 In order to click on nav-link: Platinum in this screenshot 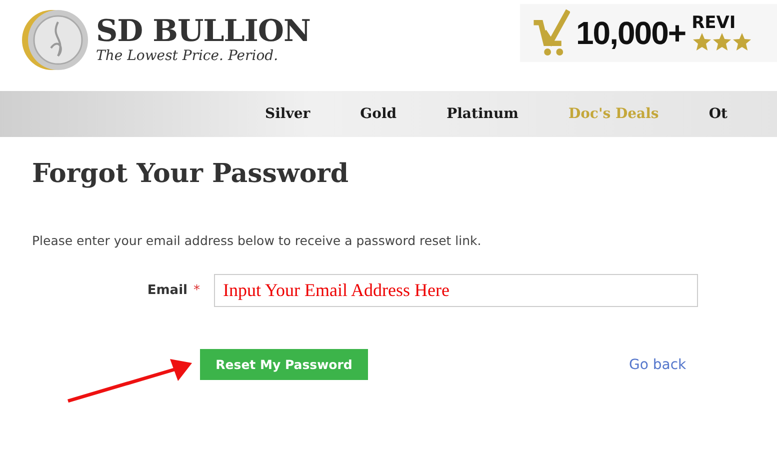, I will do `click(482, 114)`.